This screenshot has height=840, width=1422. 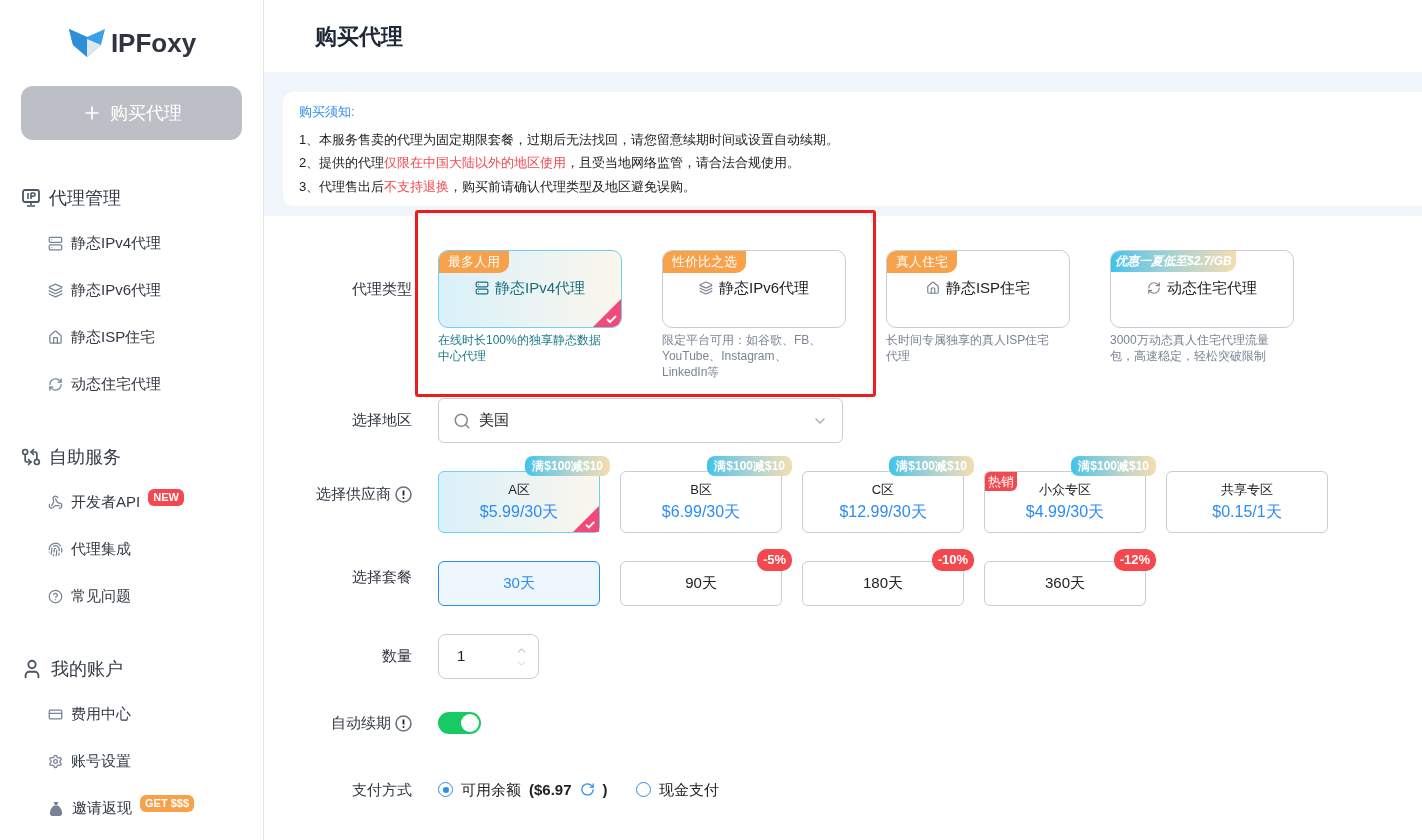 What do you see at coordinates (397, 656) in the screenshot?
I see `form-label: 数量` at bounding box center [397, 656].